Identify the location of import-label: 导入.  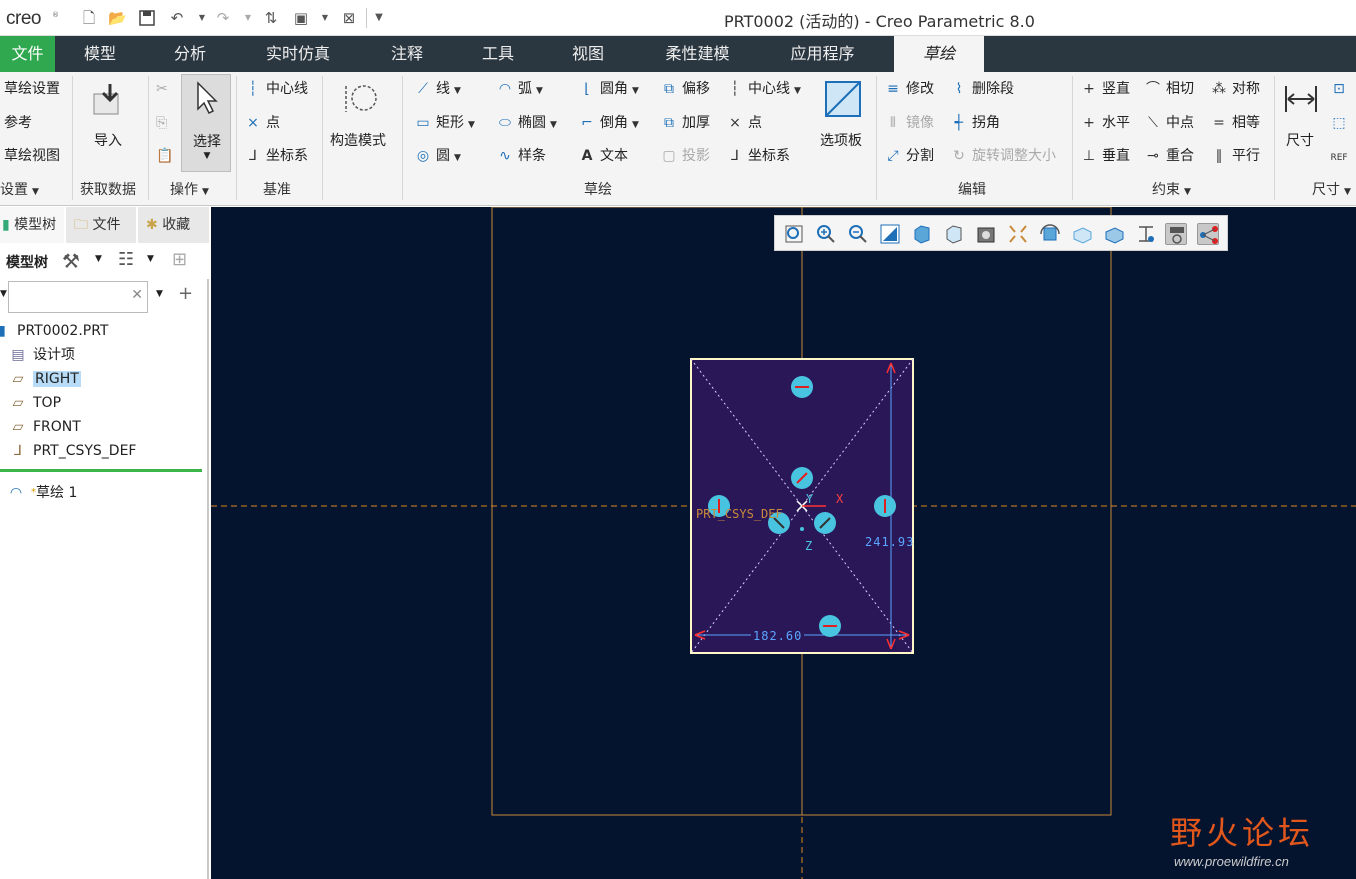
(108, 140).